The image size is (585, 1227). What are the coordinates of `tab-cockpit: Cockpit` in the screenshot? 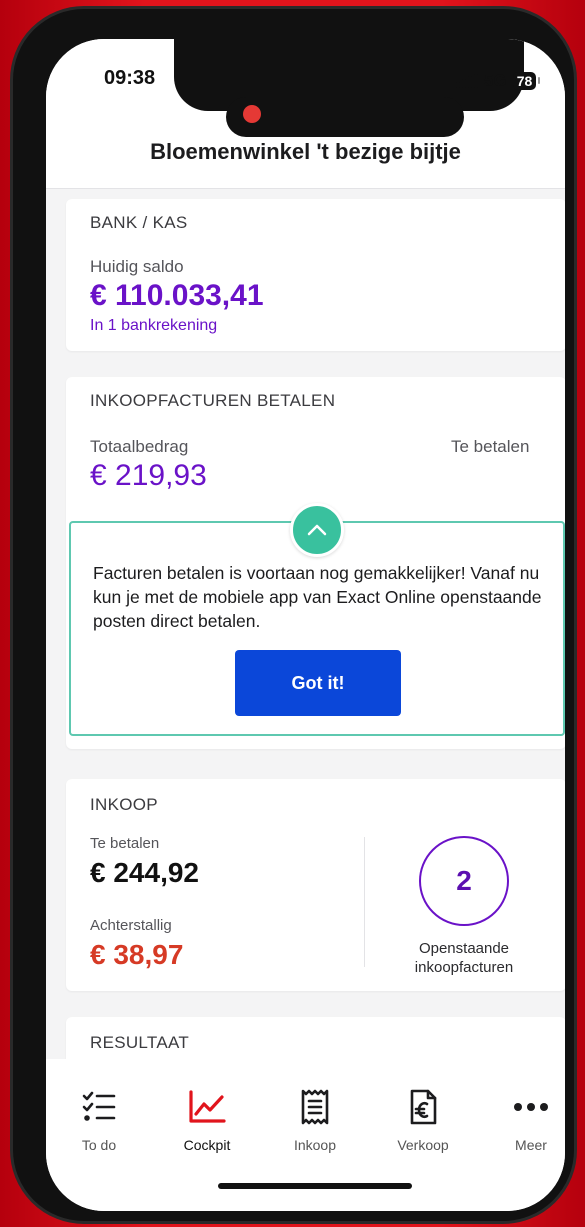 It's located at (207, 1120).